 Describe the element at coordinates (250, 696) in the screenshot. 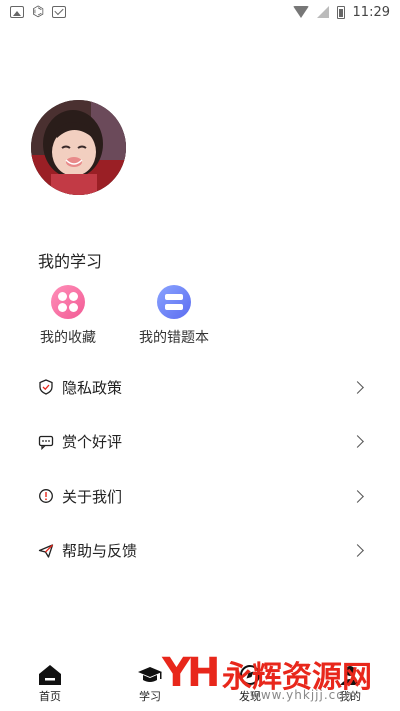

I see `nav-label-discover: 发现` at that location.